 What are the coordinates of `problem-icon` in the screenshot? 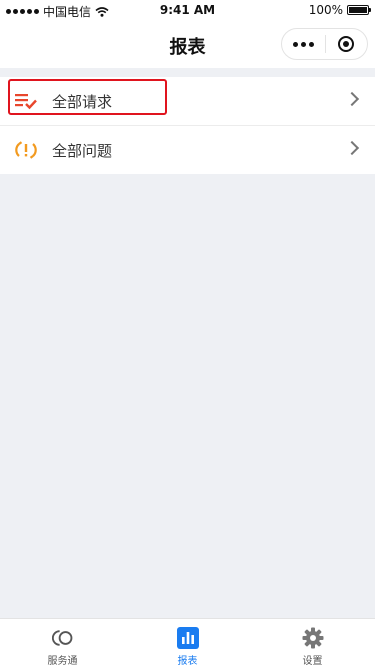 It's located at (26, 150).